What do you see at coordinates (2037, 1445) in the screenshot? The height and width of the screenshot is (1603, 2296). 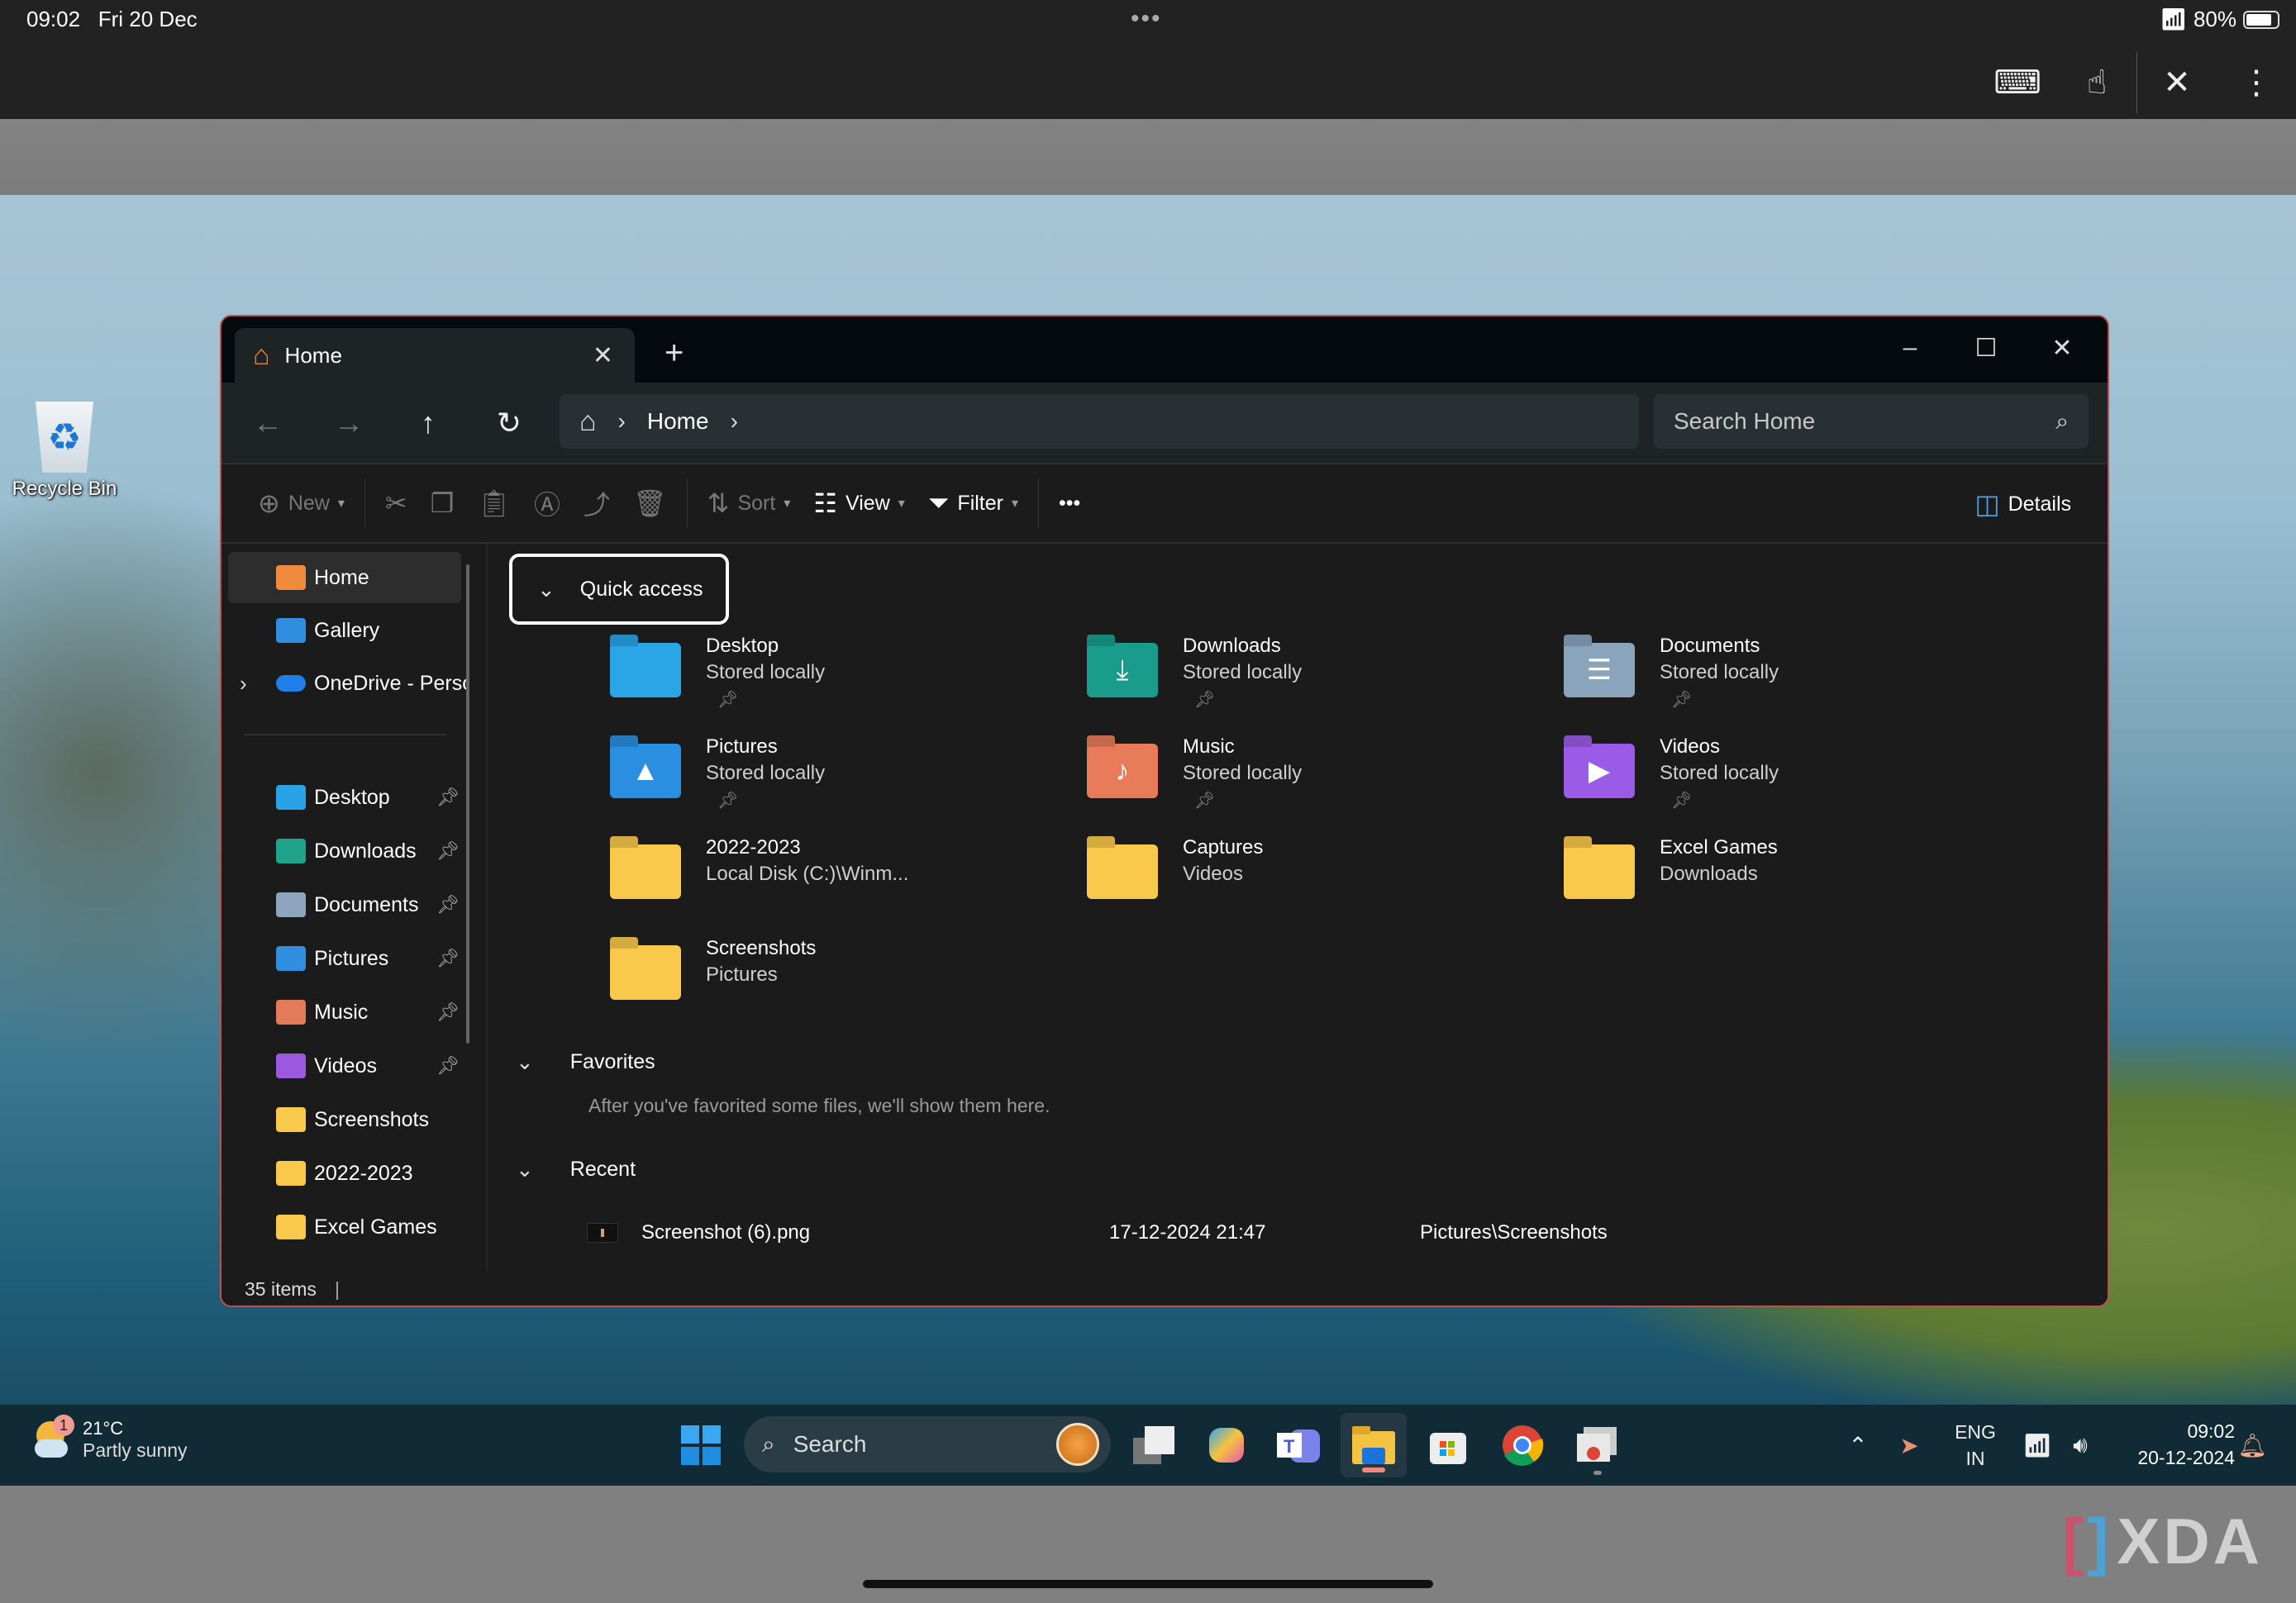 I see `wifi-icon: 📶︎` at bounding box center [2037, 1445].